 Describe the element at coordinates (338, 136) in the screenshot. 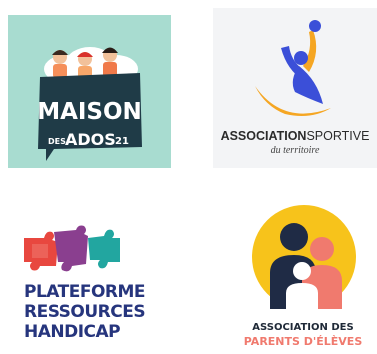

I see `sportive-word-light: SPORTIVE` at that location.